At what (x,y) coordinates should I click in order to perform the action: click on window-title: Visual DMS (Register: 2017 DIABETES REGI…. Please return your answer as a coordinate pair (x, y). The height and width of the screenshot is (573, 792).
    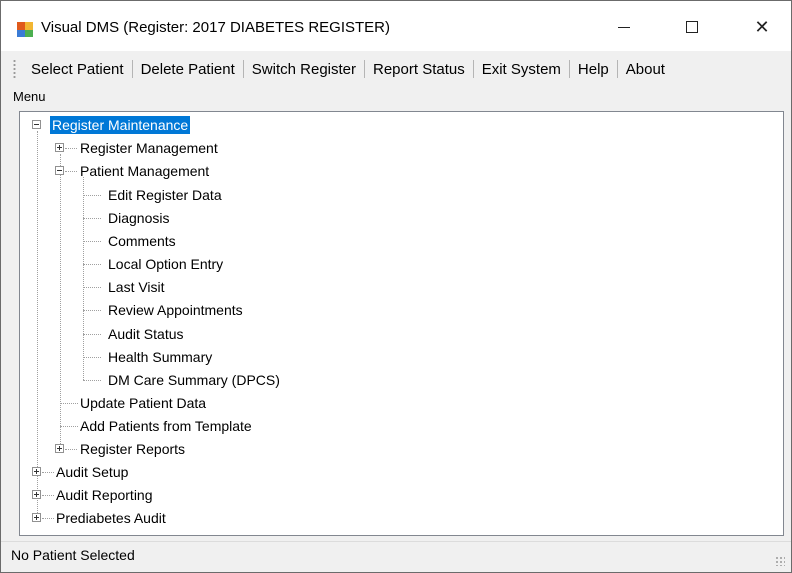
    Looking at the image, I should click on (215, 27).